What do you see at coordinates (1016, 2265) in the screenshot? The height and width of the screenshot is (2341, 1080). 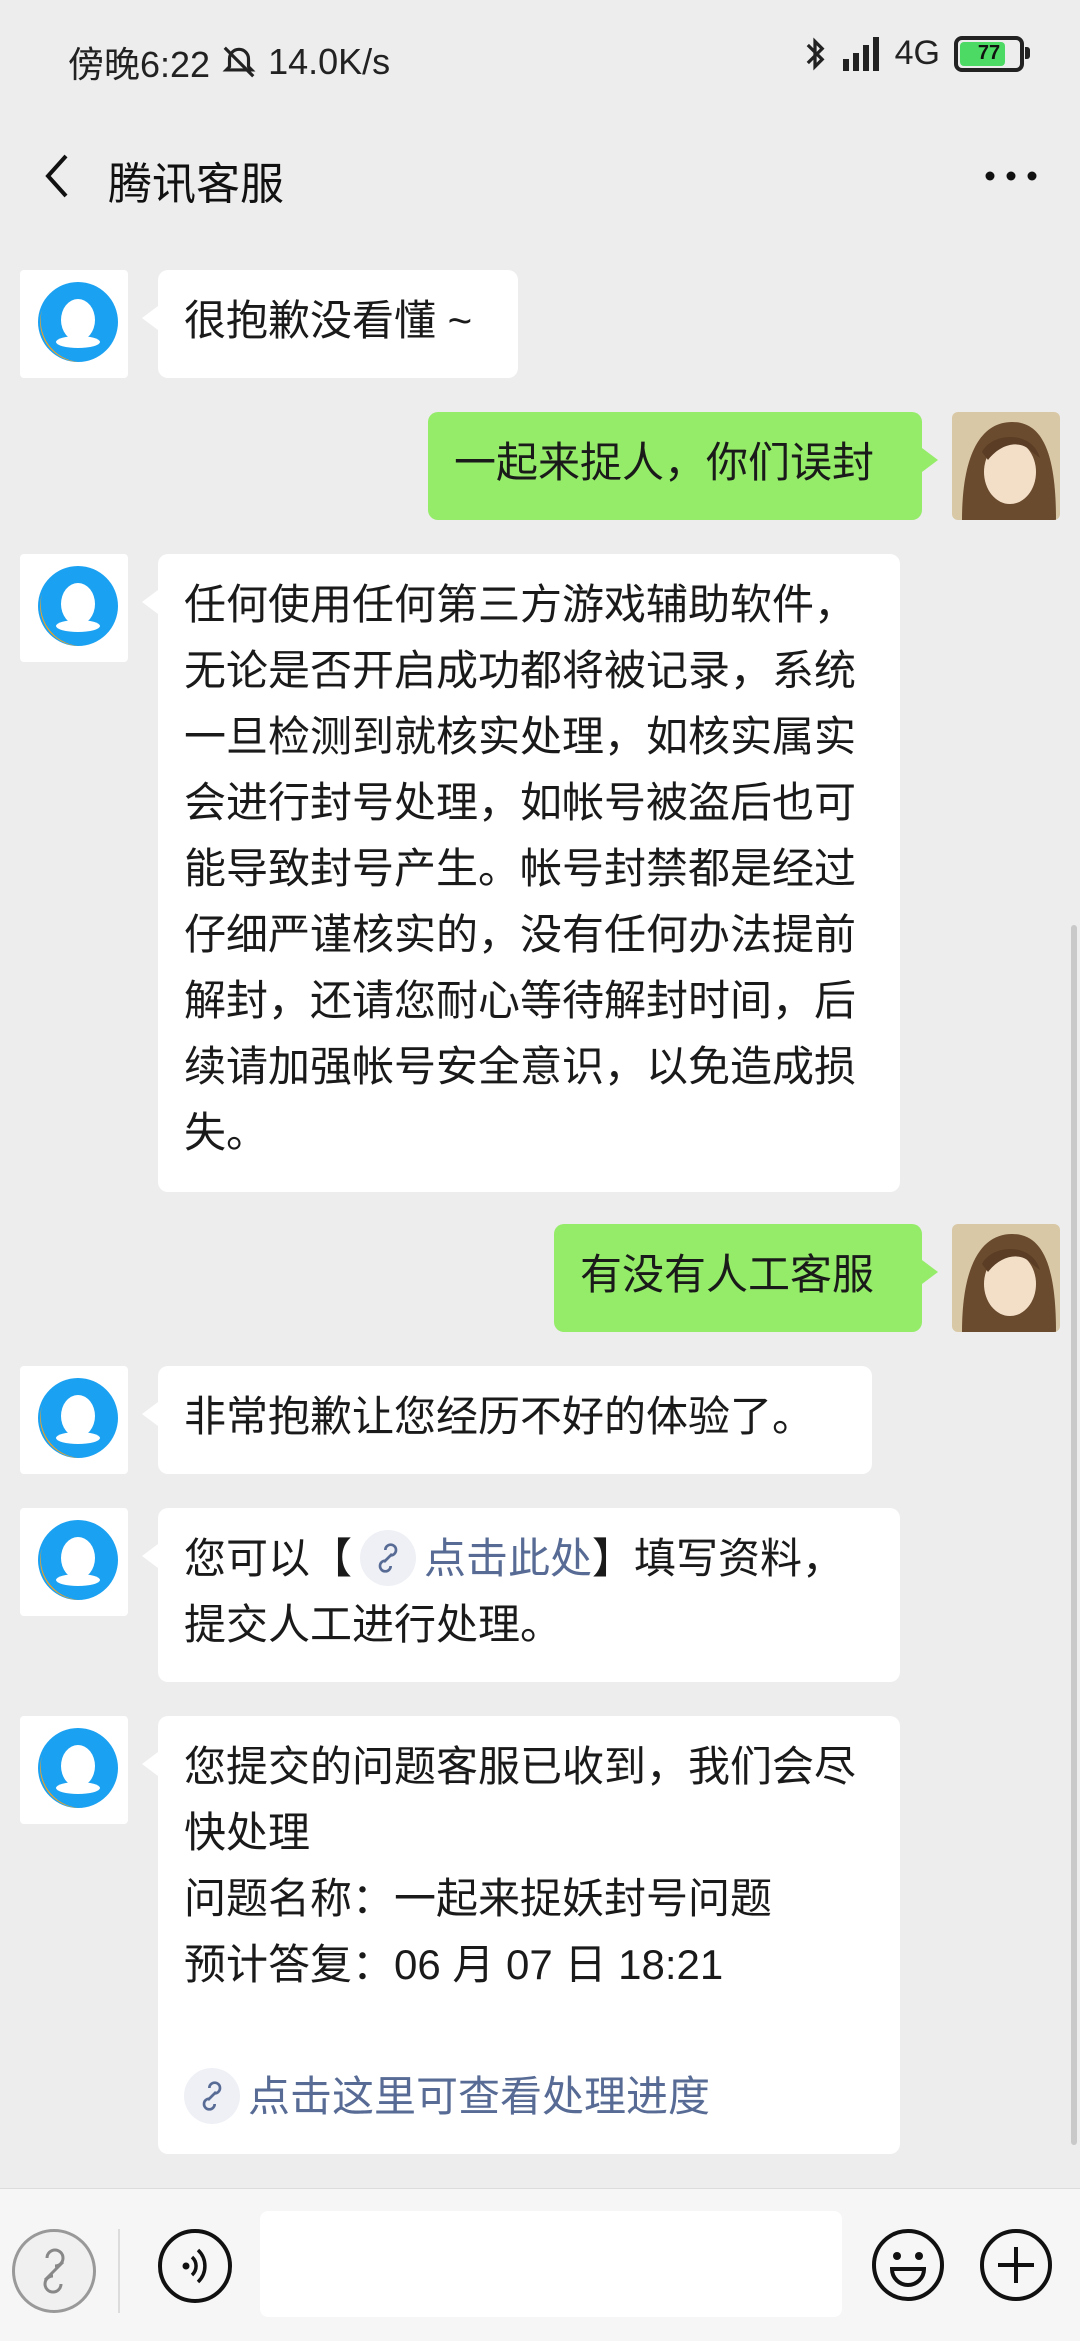 I see `plus-icon` at bounding box center [1016, 2265].